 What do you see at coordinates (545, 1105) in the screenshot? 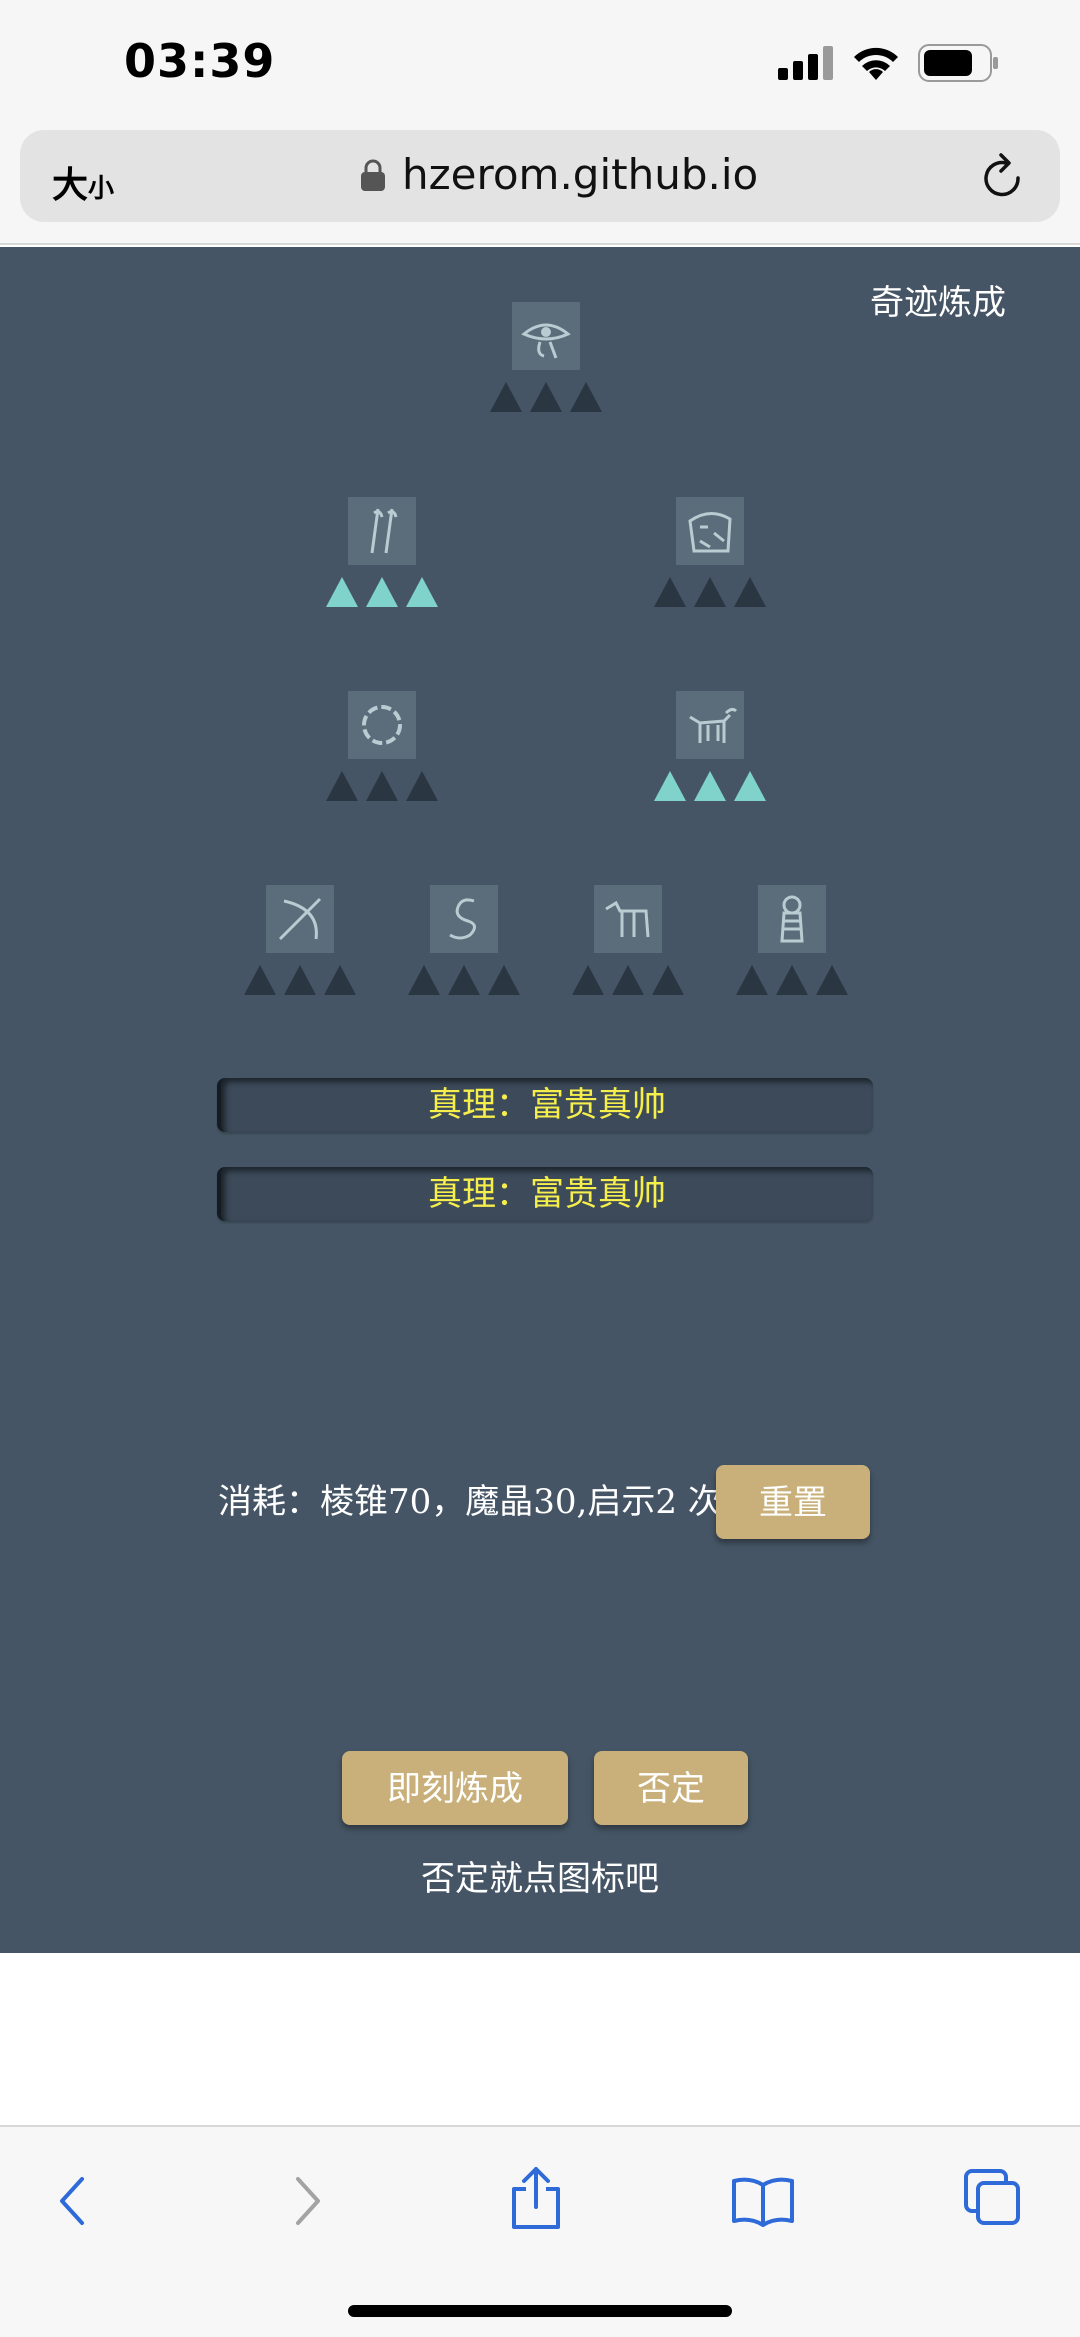
I see `truth-display-1: 真理：富贵真帅` at bounding box center [545, 1105].